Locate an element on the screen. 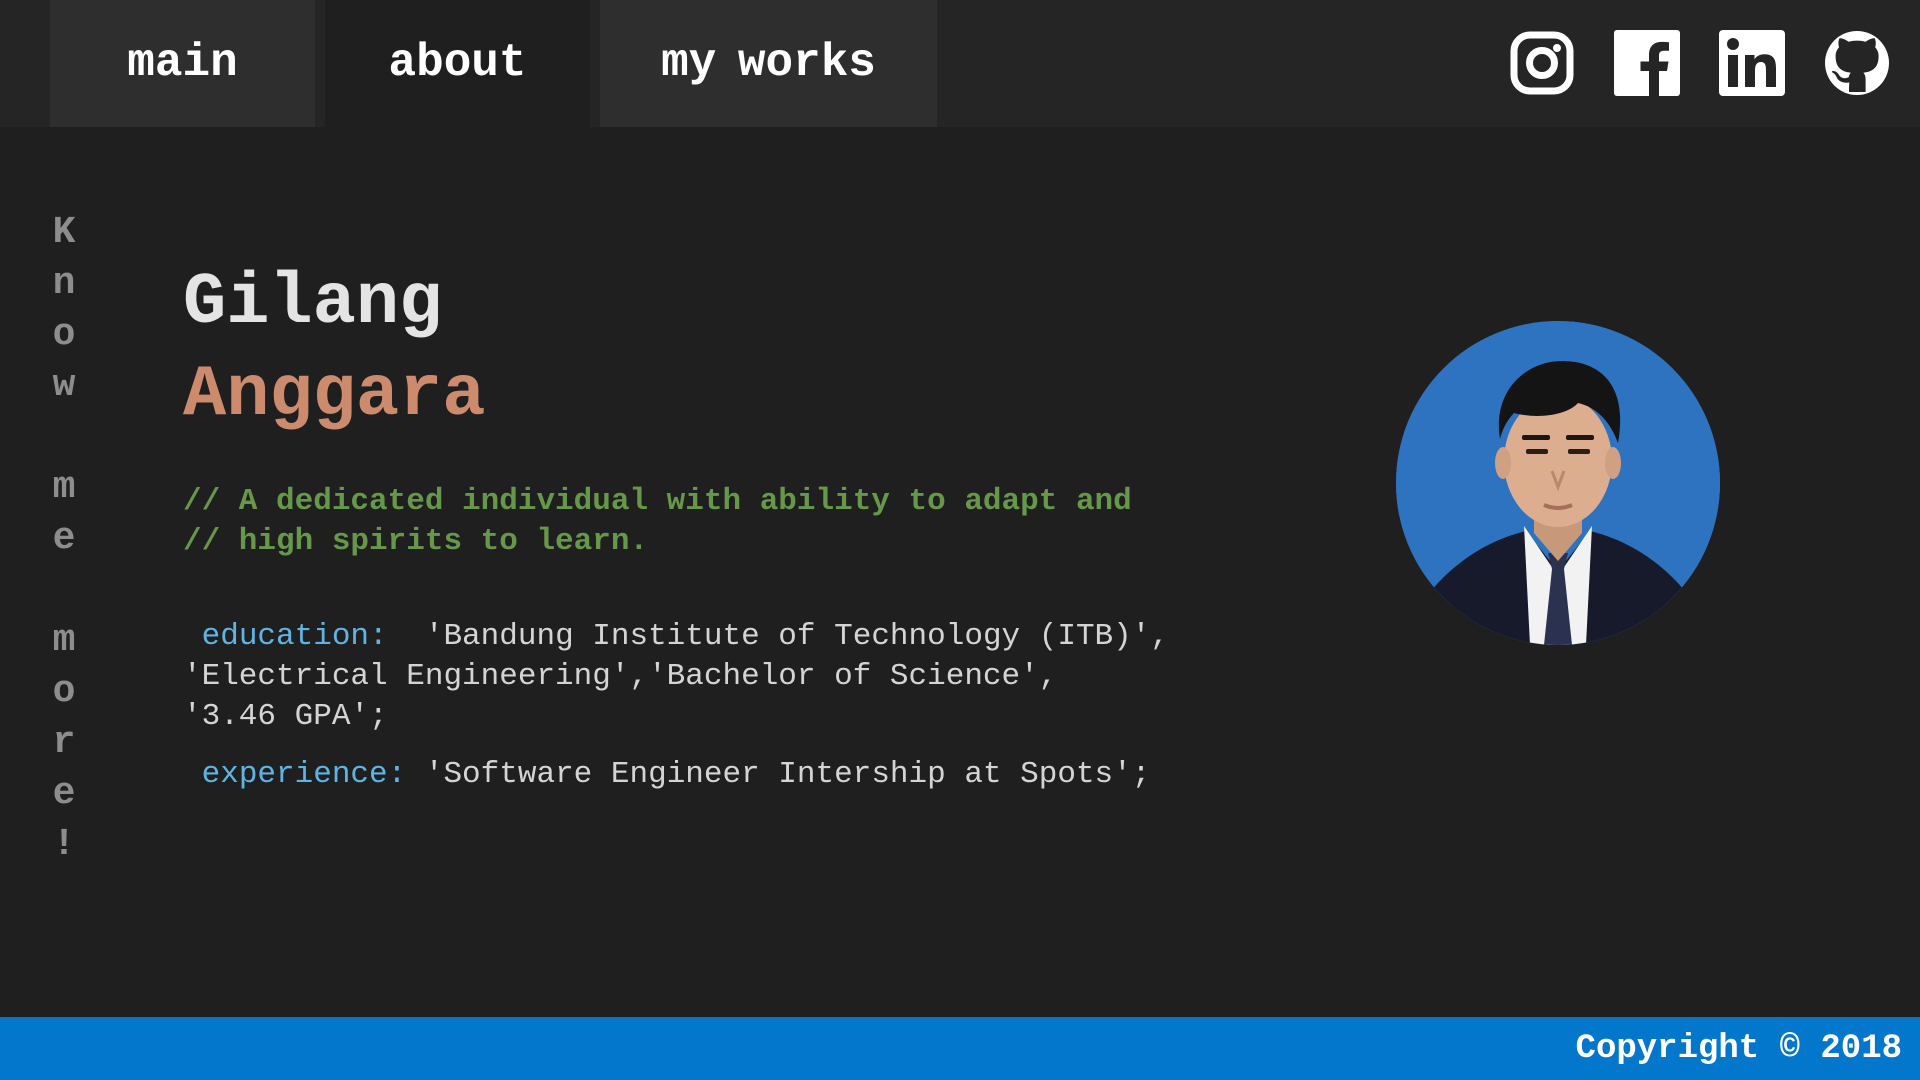  copyright-text: Copyright © 2018 is located at coordinates (1738, 1049).